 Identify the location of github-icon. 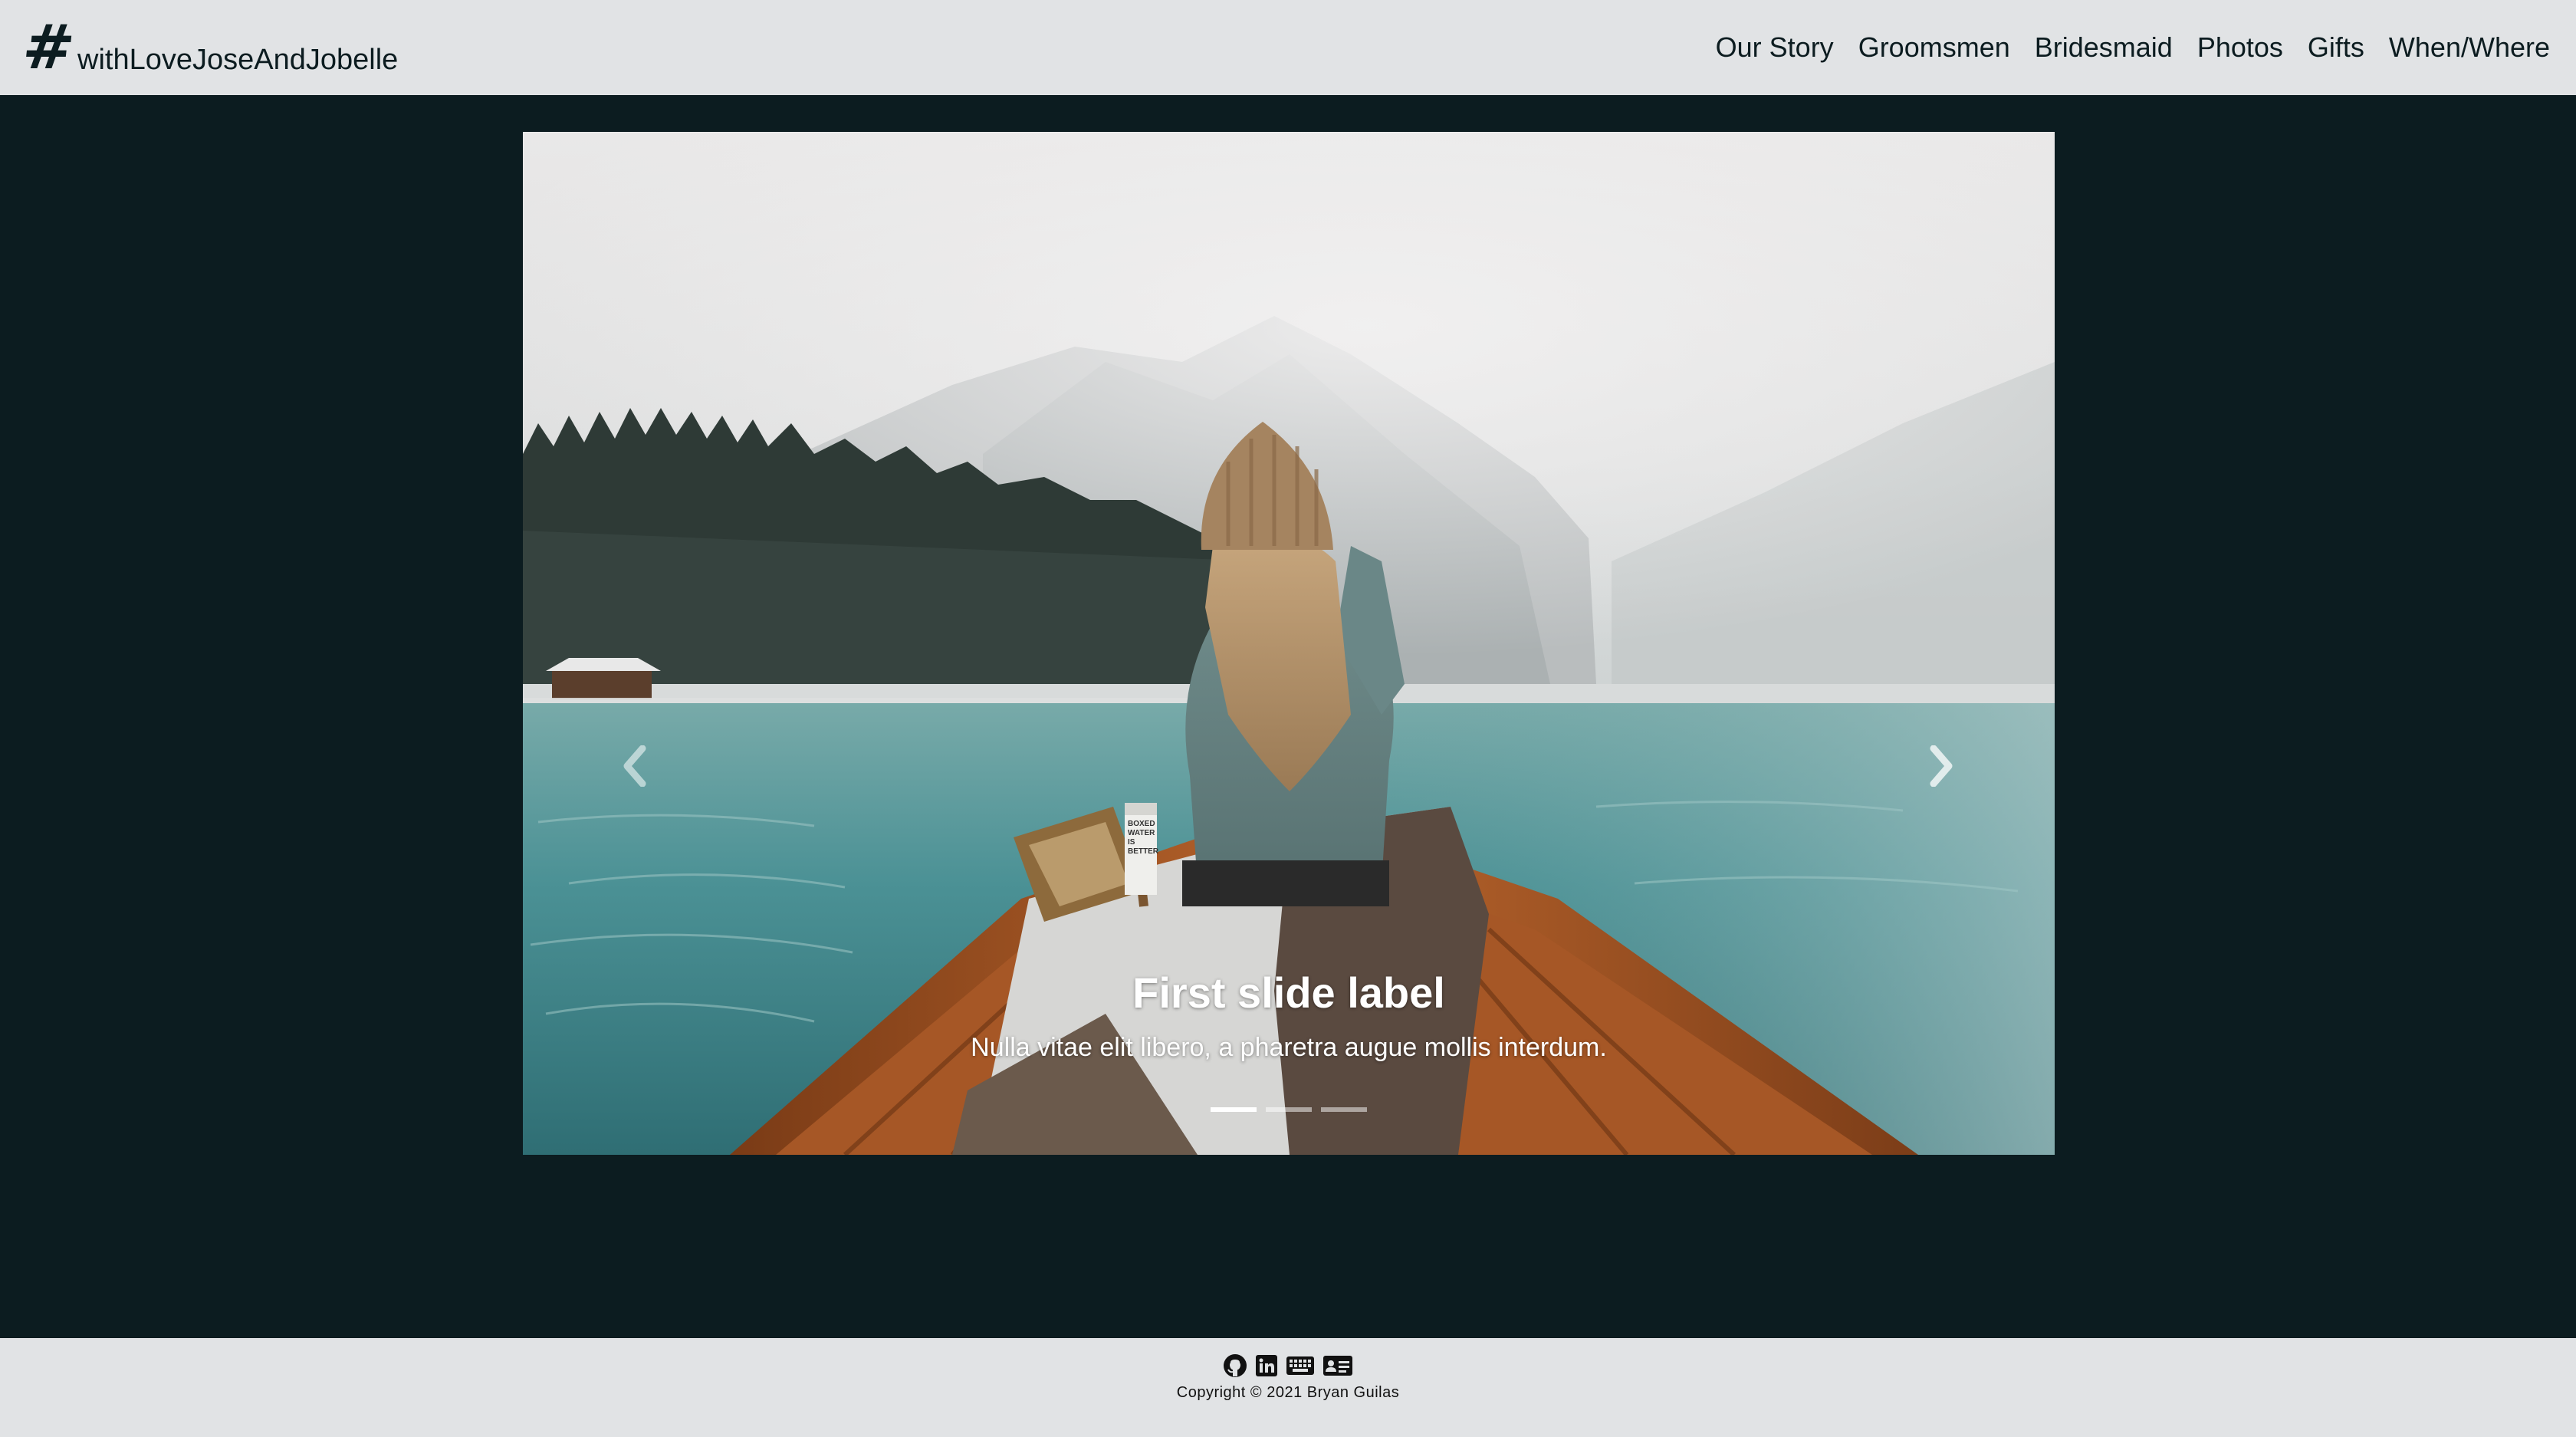
(1235, 1365).